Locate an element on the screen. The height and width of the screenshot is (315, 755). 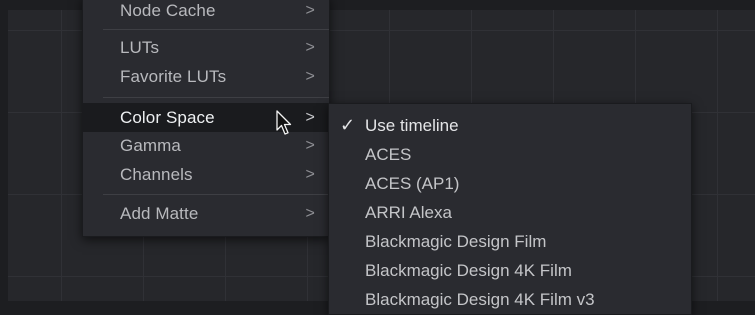
menu-item-label: Add Matte is located at coordinates (159, 213).